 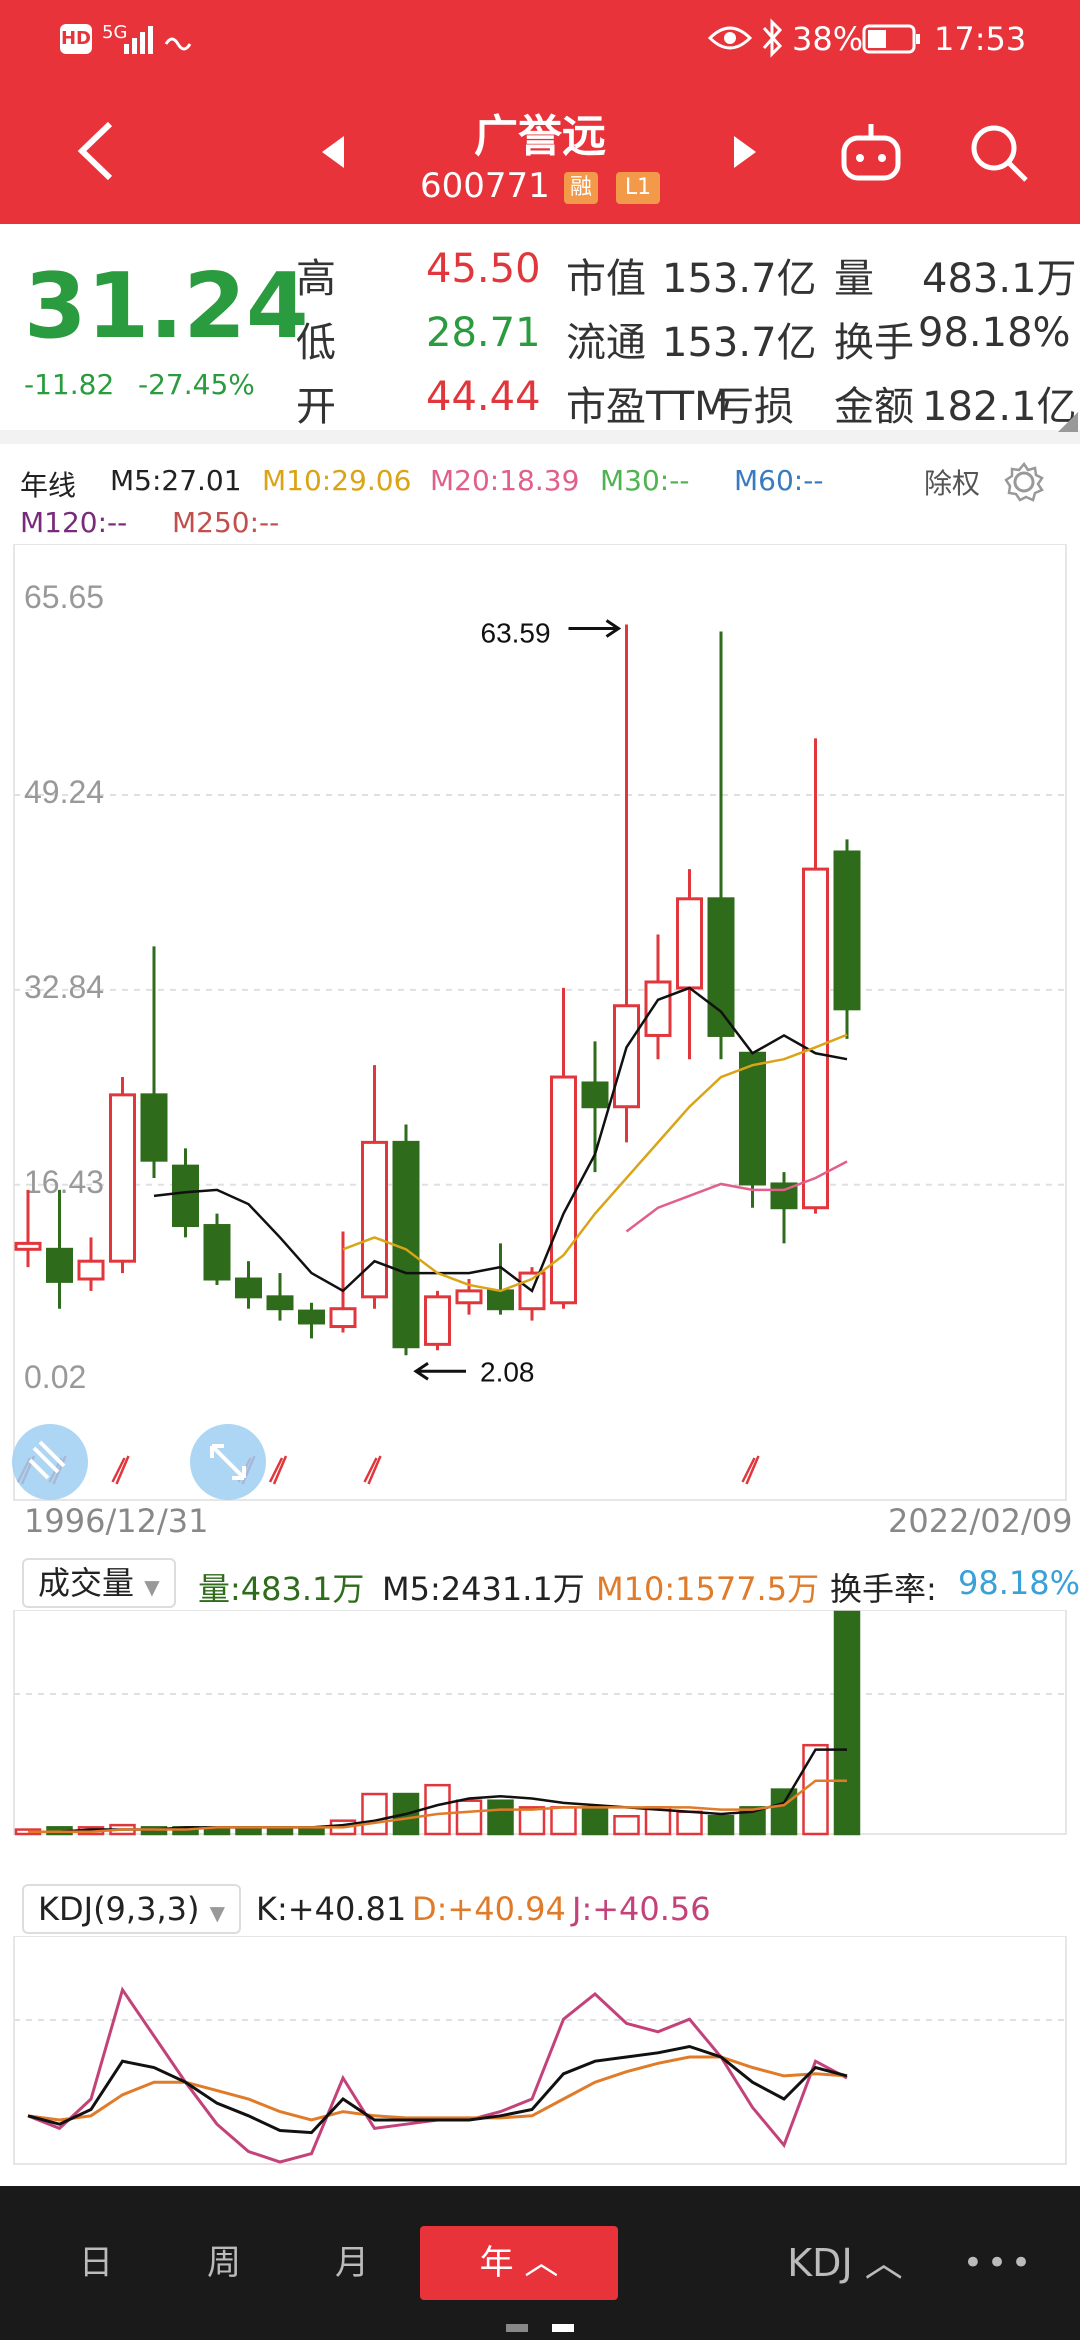 I want to click on tab-week: 周, so click(x=224, y=2263).